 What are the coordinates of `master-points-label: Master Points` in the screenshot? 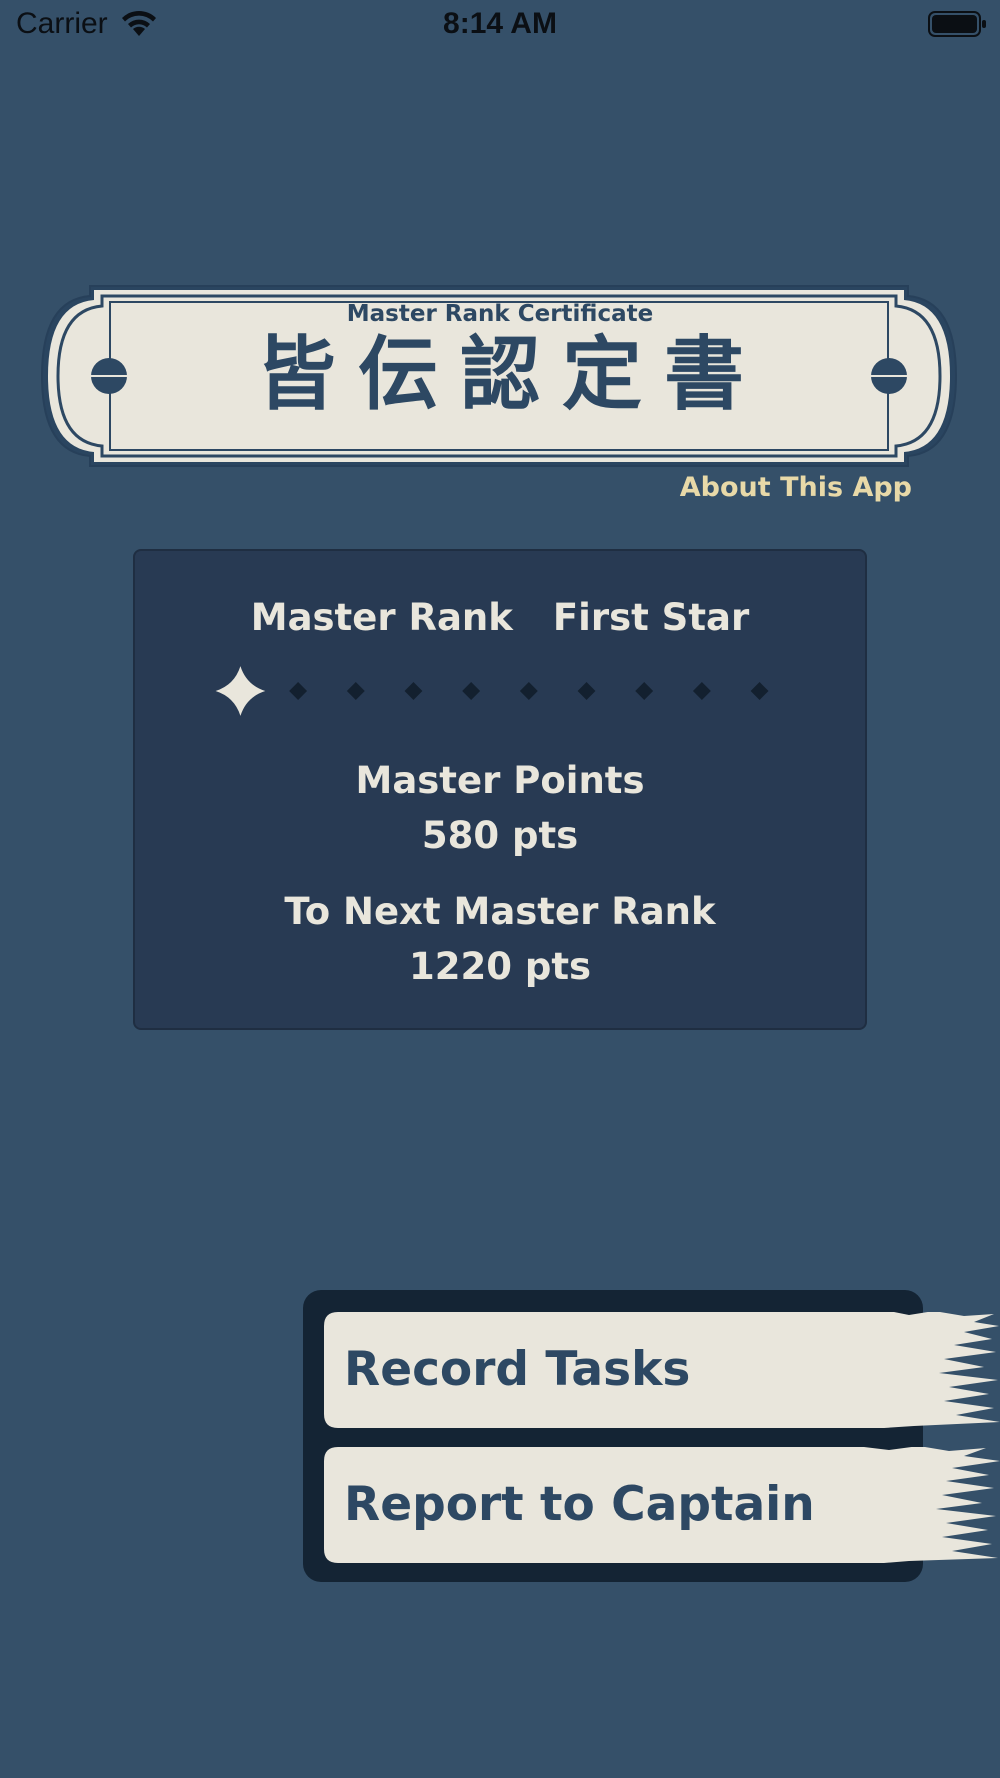 It's located at (500, 780).